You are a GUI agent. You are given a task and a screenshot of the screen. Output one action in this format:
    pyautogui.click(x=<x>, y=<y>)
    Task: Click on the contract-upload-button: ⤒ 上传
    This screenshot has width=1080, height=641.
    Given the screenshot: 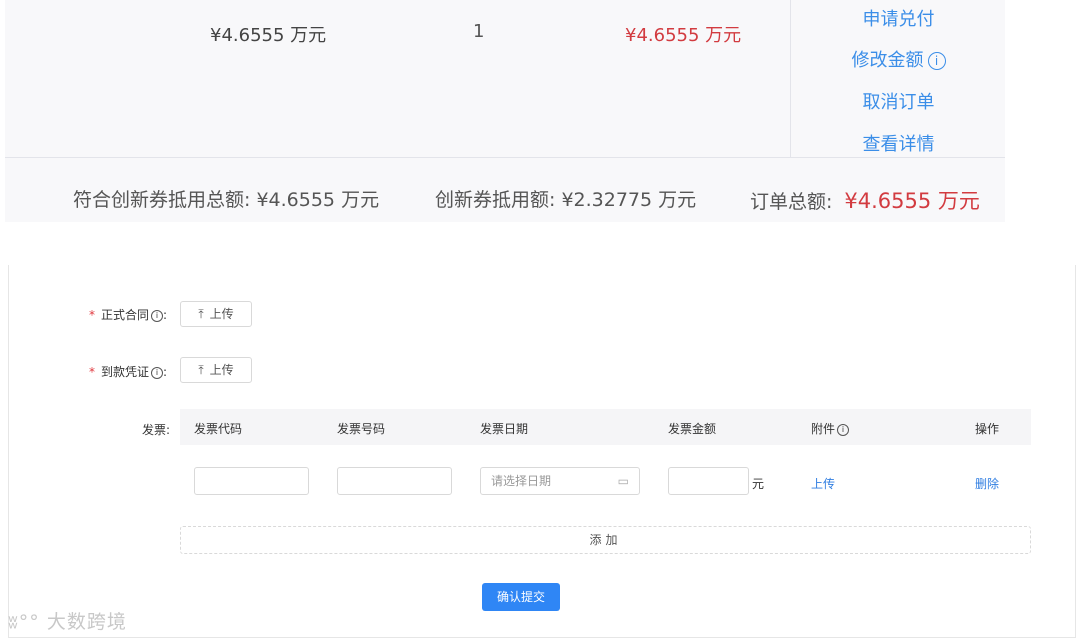 What is the action you would take?
    pyautogui.click(x=216, y=314)
    